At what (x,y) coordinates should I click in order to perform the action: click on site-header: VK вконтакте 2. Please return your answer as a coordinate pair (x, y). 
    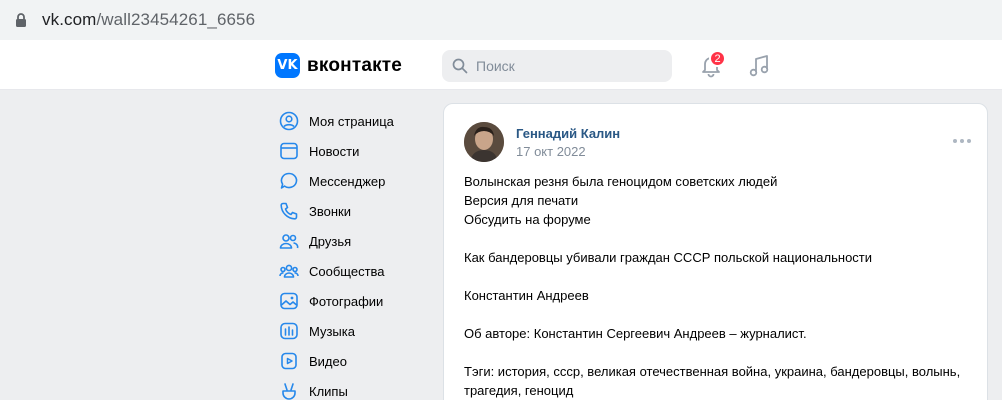
    Looking at the image, I should click on (501, 65).